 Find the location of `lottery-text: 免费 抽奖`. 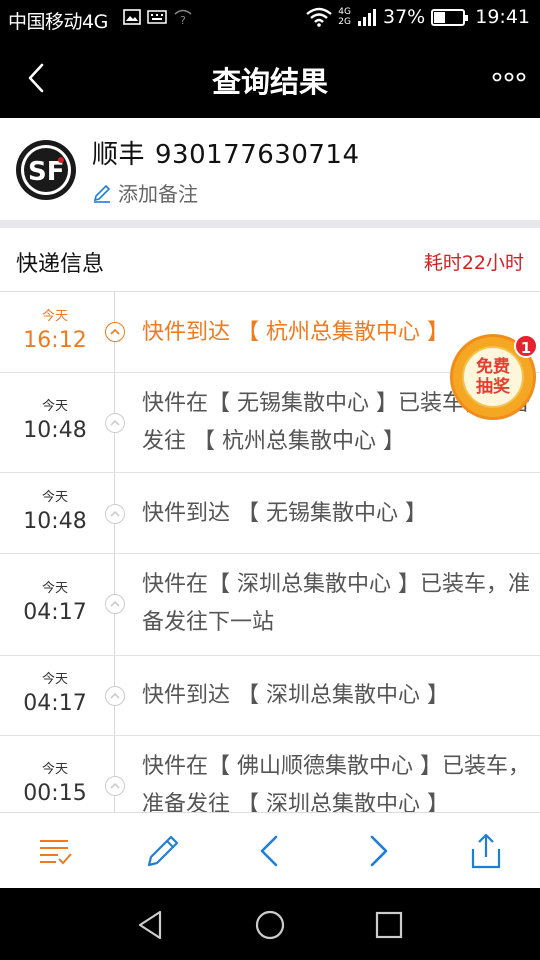

lottery-text: 免费 抽奖 is located at coordinates (493, 377).